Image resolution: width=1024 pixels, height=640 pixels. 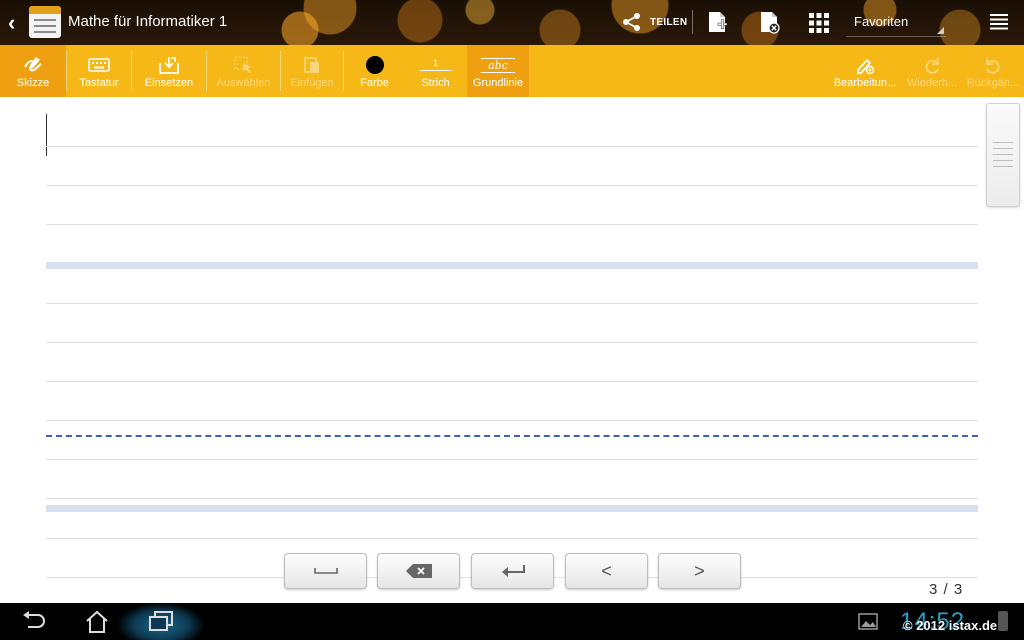 I want to click on space-key, so click(x=325, y=571).